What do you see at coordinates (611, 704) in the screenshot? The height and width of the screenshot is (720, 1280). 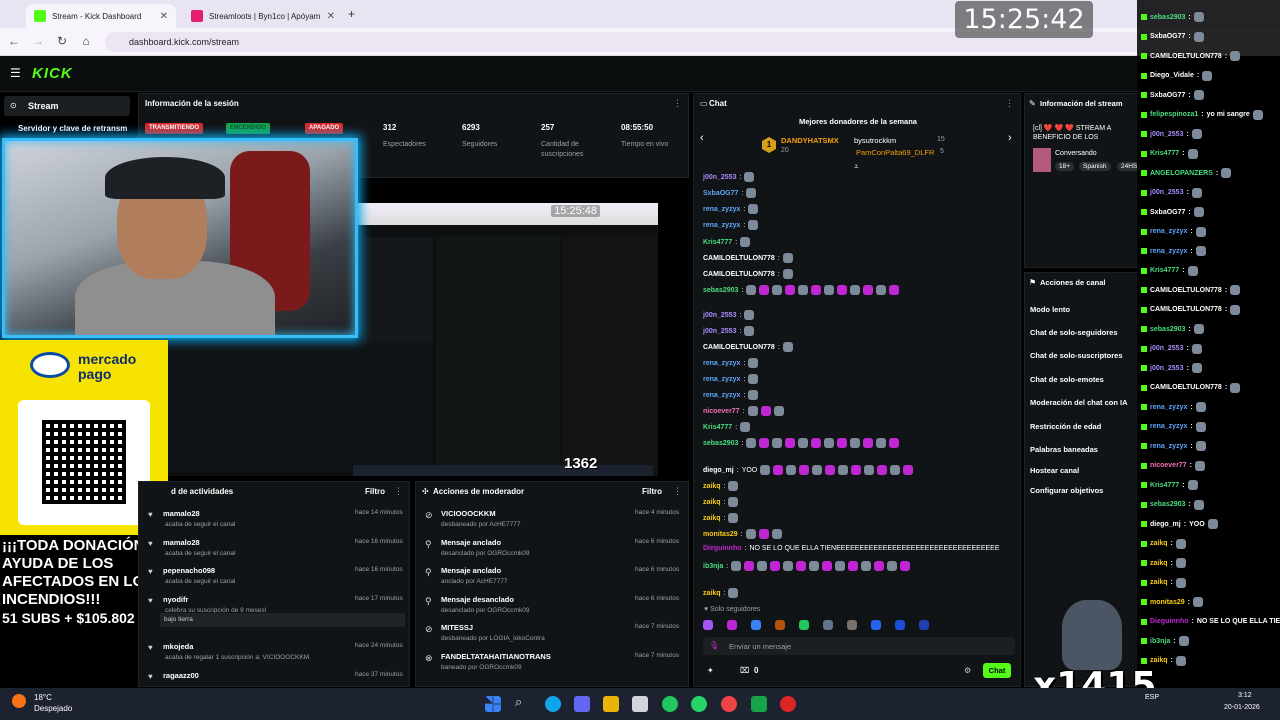 I see `file-explorer-icon` at bounding box center [611, 704].